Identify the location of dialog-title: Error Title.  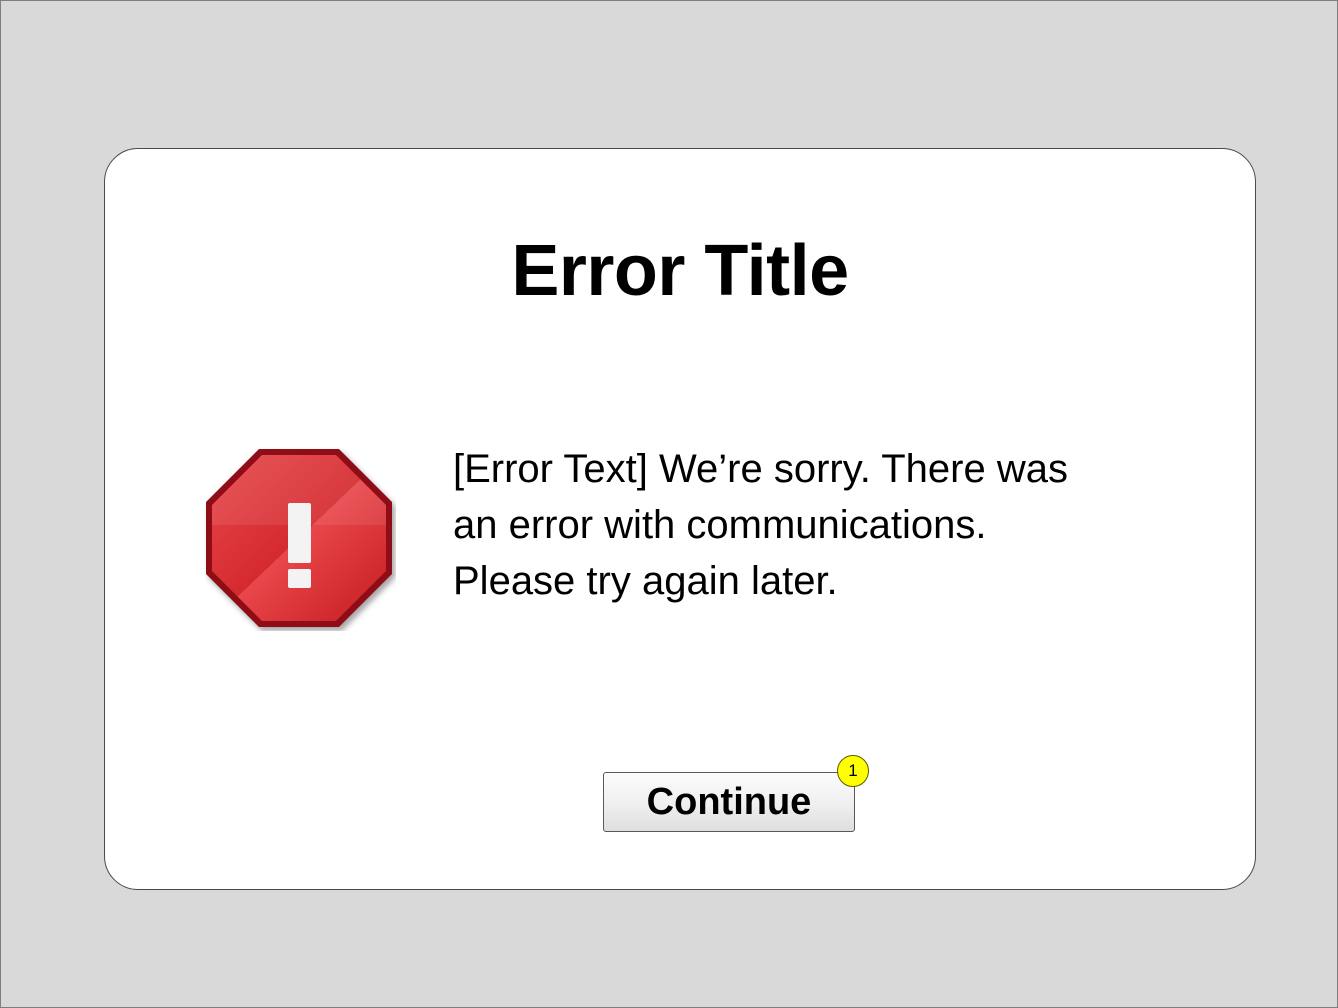
(680, 271).